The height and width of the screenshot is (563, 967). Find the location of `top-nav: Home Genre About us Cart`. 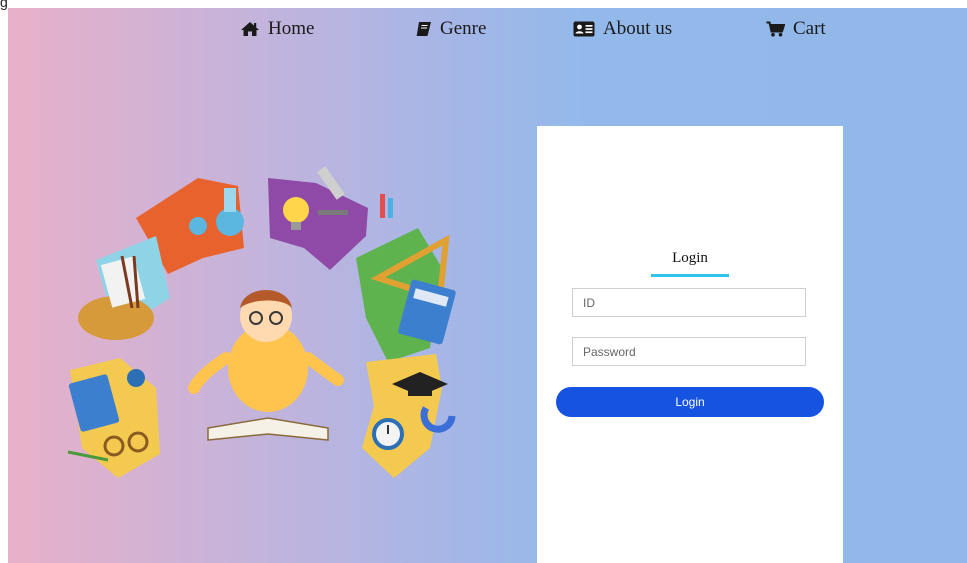

top-nav: Home Genre About us Cart is located at coordinates (487, 28).